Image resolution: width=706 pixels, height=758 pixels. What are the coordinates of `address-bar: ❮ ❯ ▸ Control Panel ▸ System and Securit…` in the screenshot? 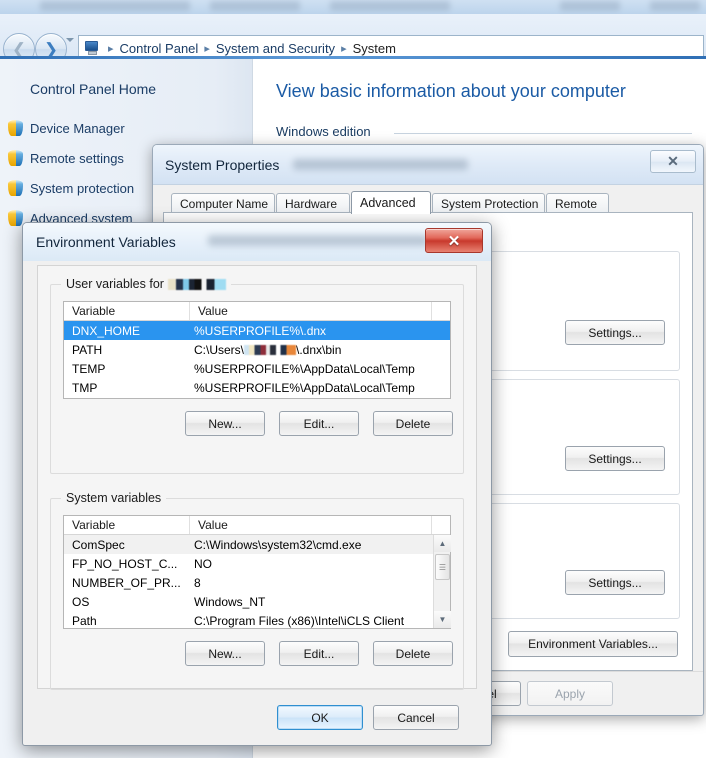 It's located at (353, 39).